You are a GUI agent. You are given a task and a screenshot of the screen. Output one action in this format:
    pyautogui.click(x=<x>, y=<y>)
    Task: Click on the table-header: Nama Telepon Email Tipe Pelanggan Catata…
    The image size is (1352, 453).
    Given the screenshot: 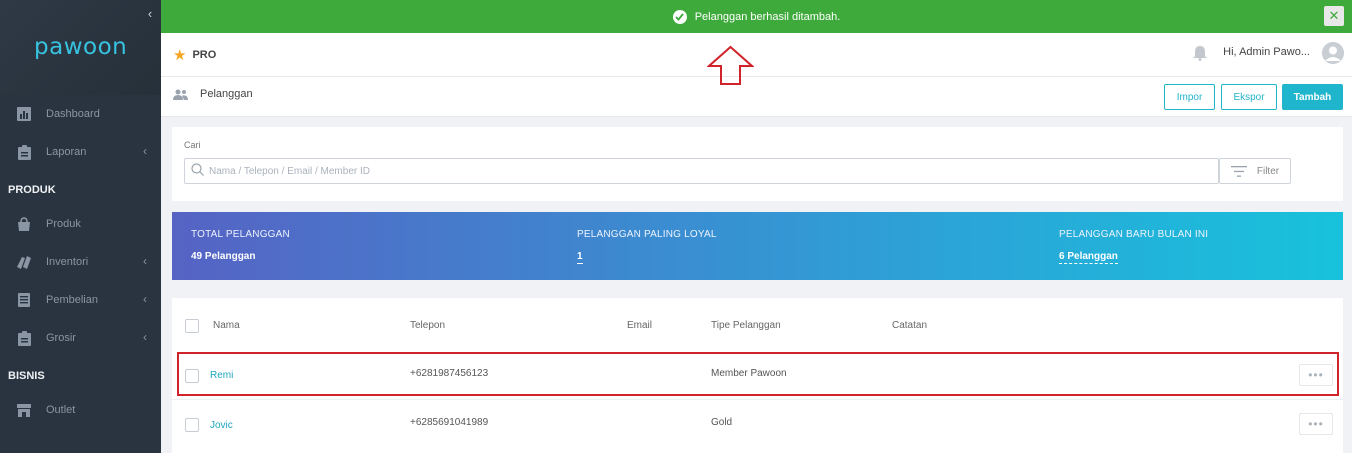 What is the action you would take?
    pyautogui.click(x=757, y=324)
    